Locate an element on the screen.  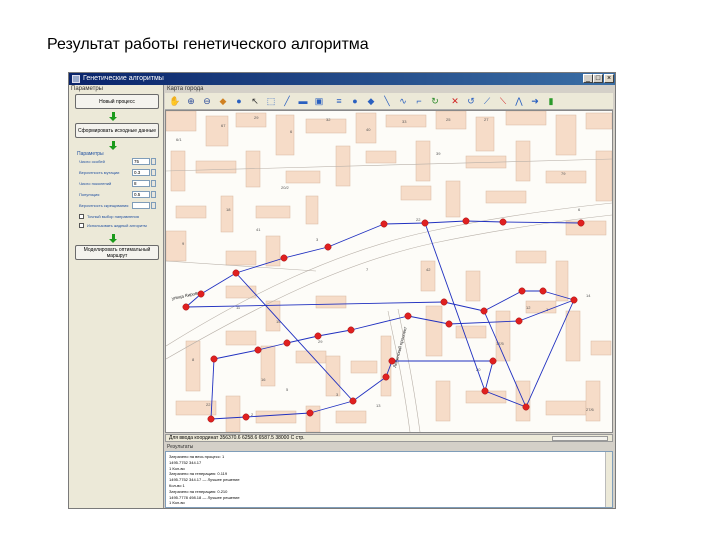
param-input: 75 is located at coordinates (141, 161).